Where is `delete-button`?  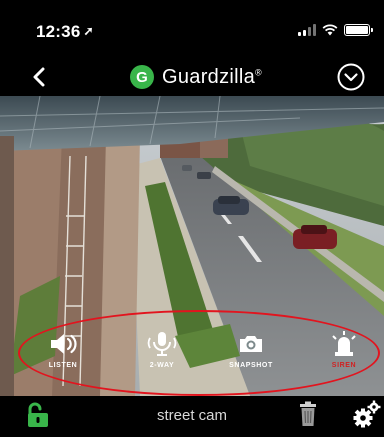 delete-button is located at coordinates (308, 414).